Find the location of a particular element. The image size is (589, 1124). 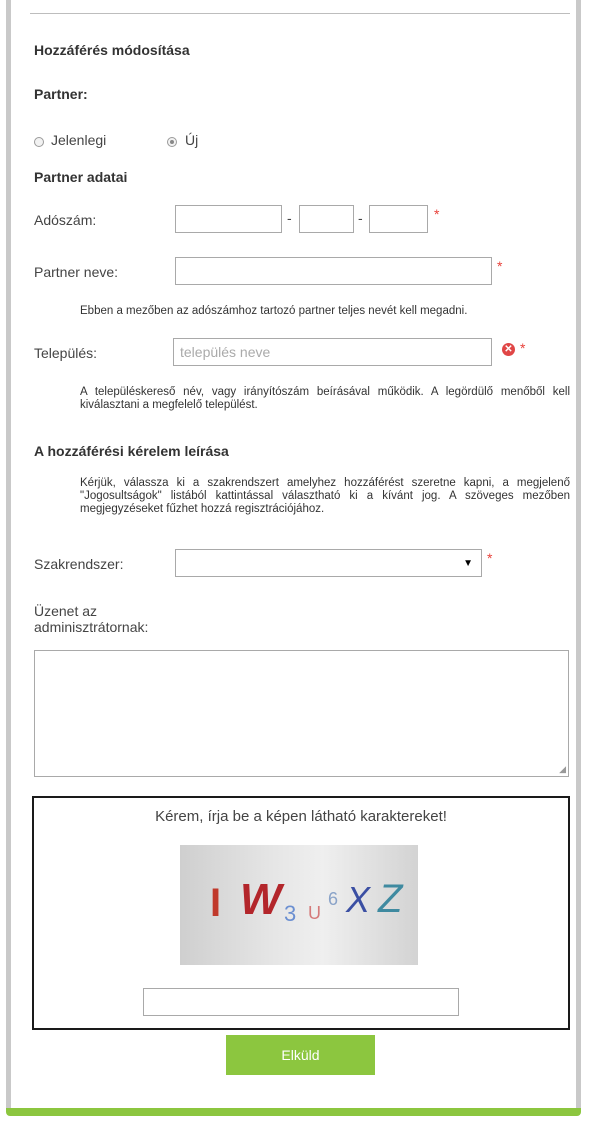

system-select: ▼ is located at coordinates (328, 563).